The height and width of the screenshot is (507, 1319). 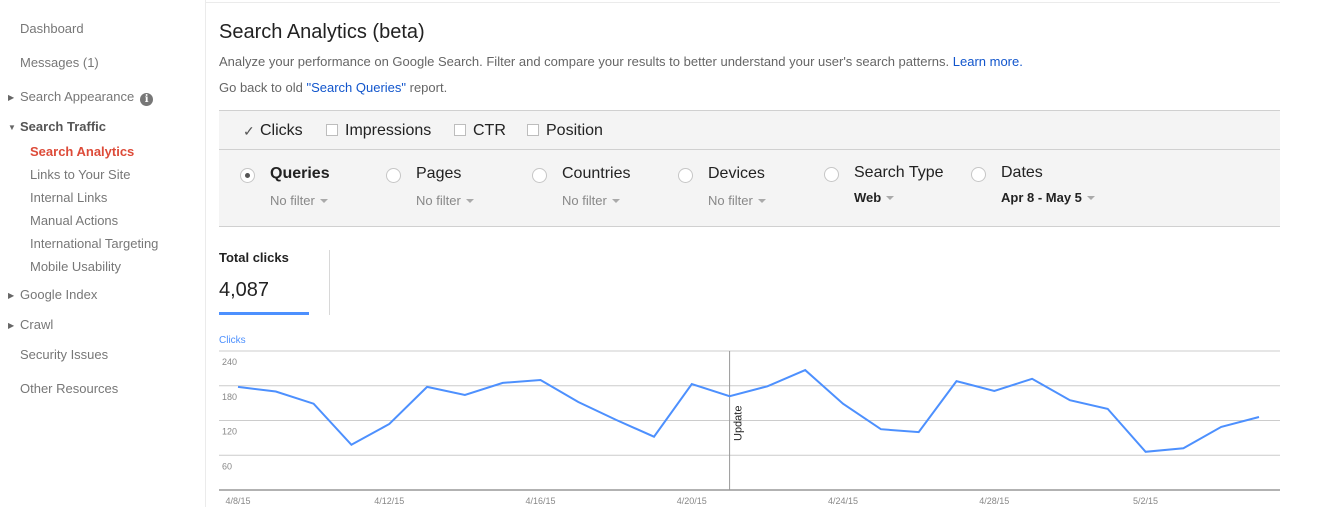 I want to click on group-label: Dates, so click(x=1022, y=172).